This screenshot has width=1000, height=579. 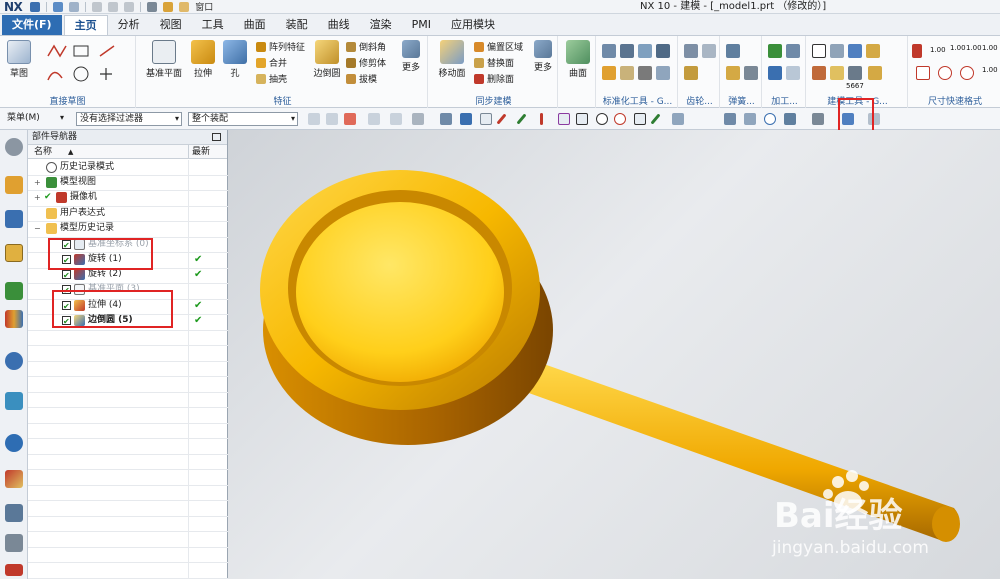 What do you see at coordinates (541, 119) in the screenshot?
I see `snap-control-icon` at bounding box center [541, 119].